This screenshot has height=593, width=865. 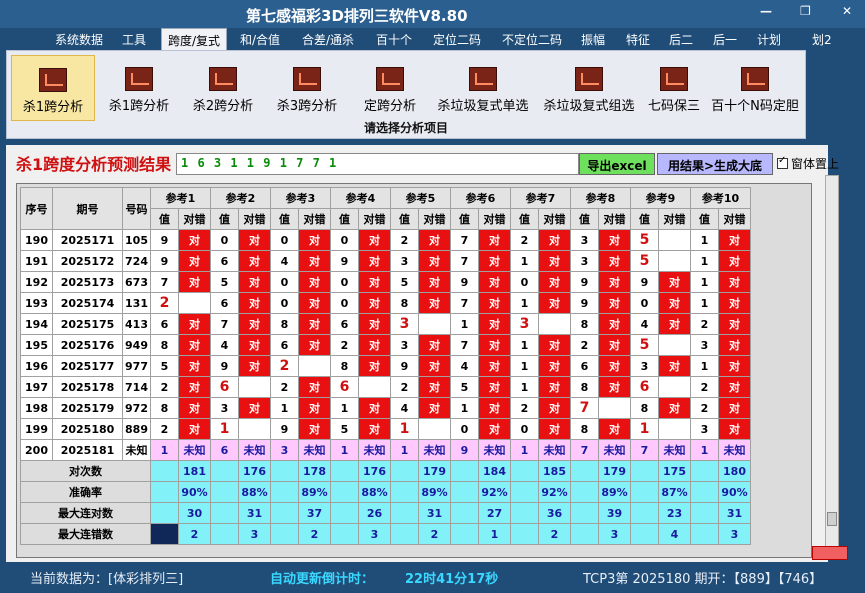 What do you see at coordinates (307, 88) in the screenshot?
I see `ribbon-kill3-span: 杀3跨分析` at bounding box center [307, 88].